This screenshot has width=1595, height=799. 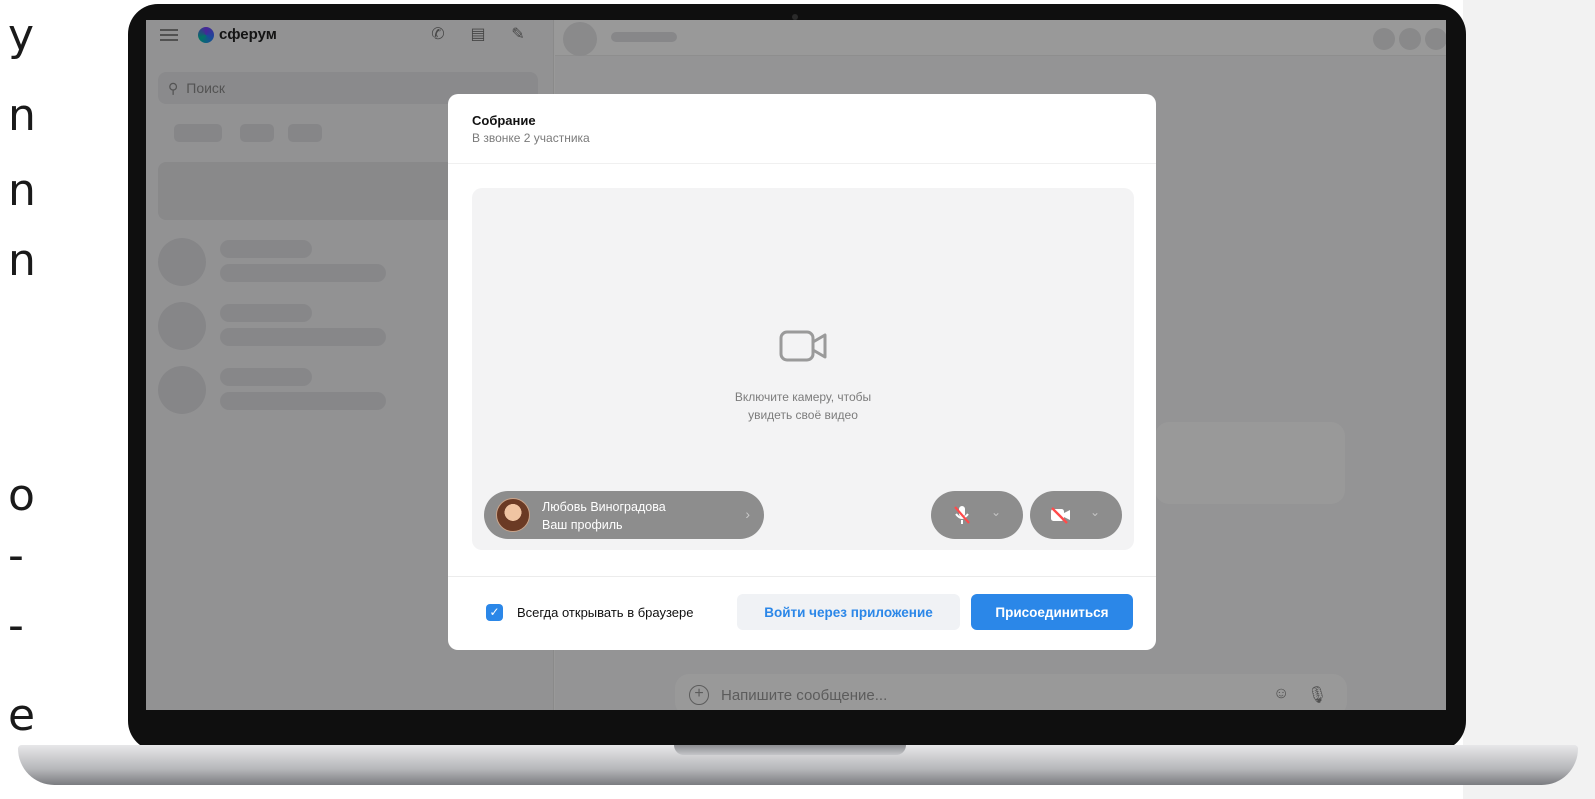 I want to click on participant-count: В звонке 2 участника, so click(x=531, y=138).